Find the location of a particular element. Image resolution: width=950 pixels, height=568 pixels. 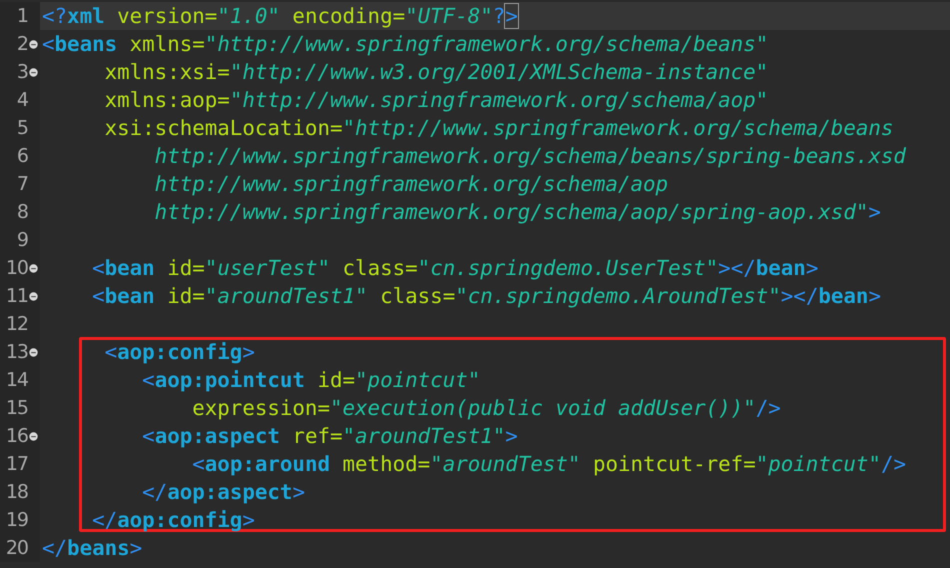

line-number: 20 is located at coordinates (16, 548).